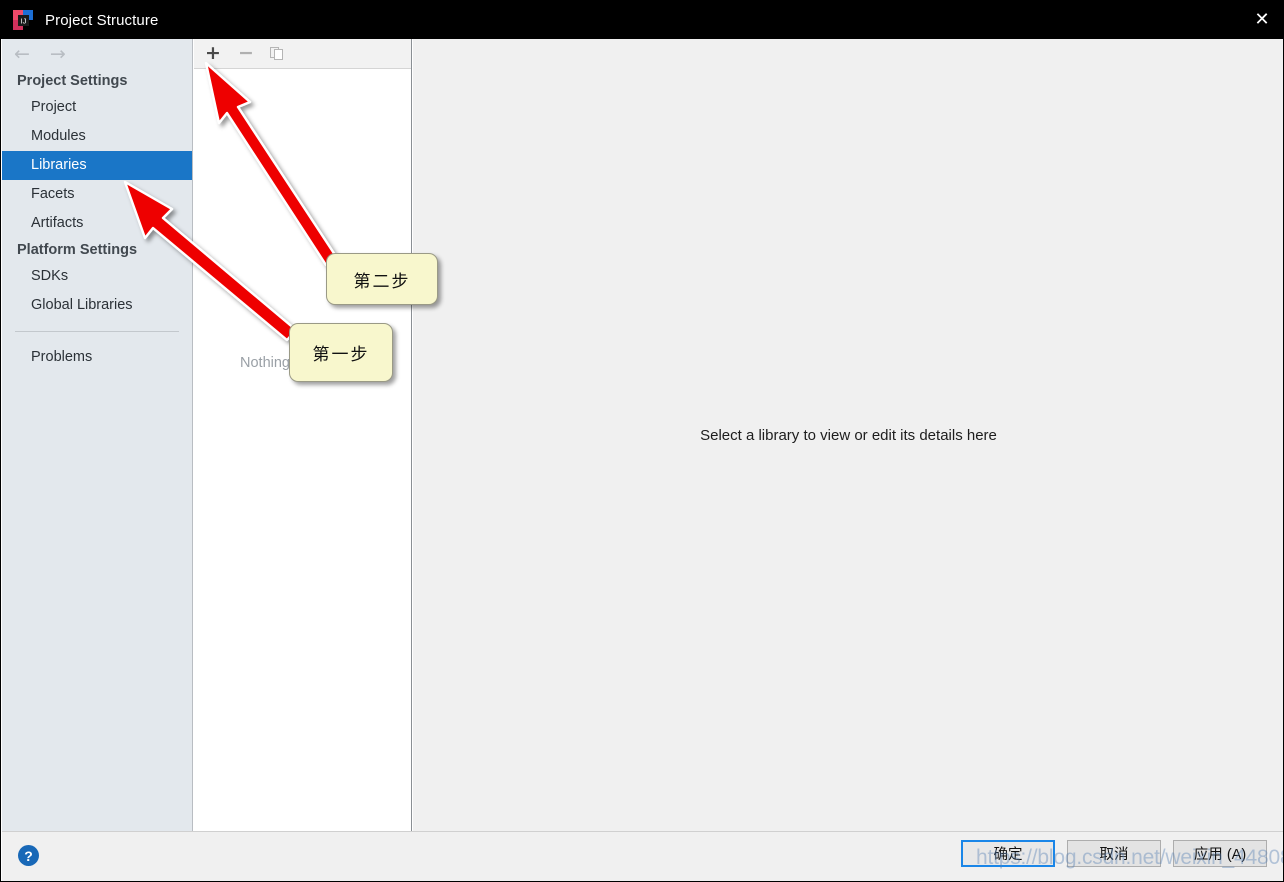  Describe the element at coordinates (77, 250) in the screenshot. I see `sidebar-group-platform-settings: Platform Settings` at that location.